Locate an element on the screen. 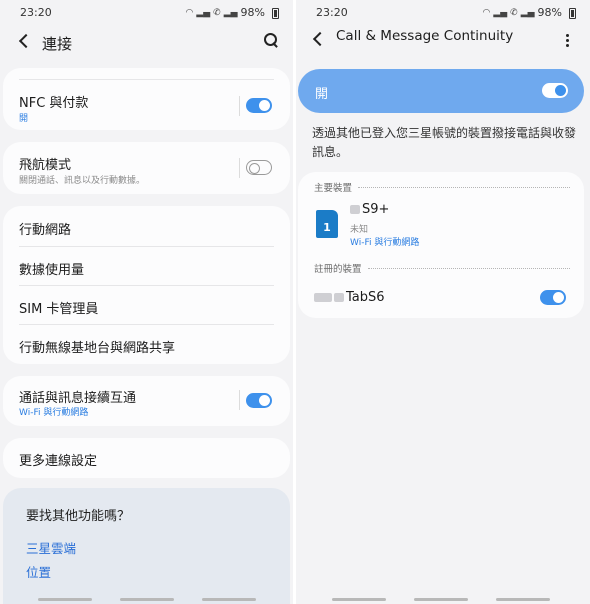 The height and width of the screenshot is (604, 590). location-link: 位置 is located at coordinates (38, 571).